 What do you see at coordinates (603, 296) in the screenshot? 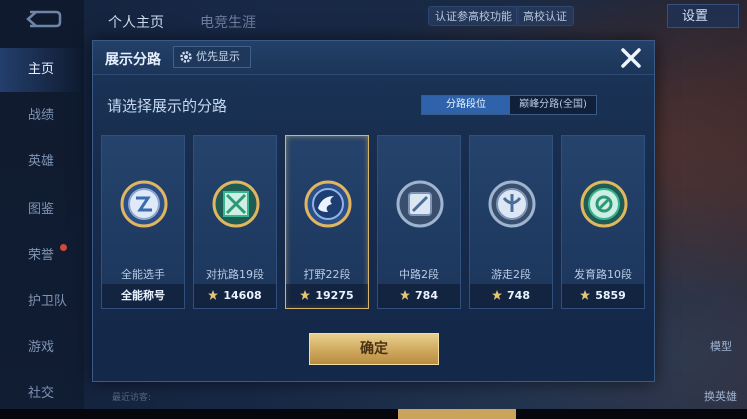
I see `lane-score: 5859` at bounding box center [603, 296].